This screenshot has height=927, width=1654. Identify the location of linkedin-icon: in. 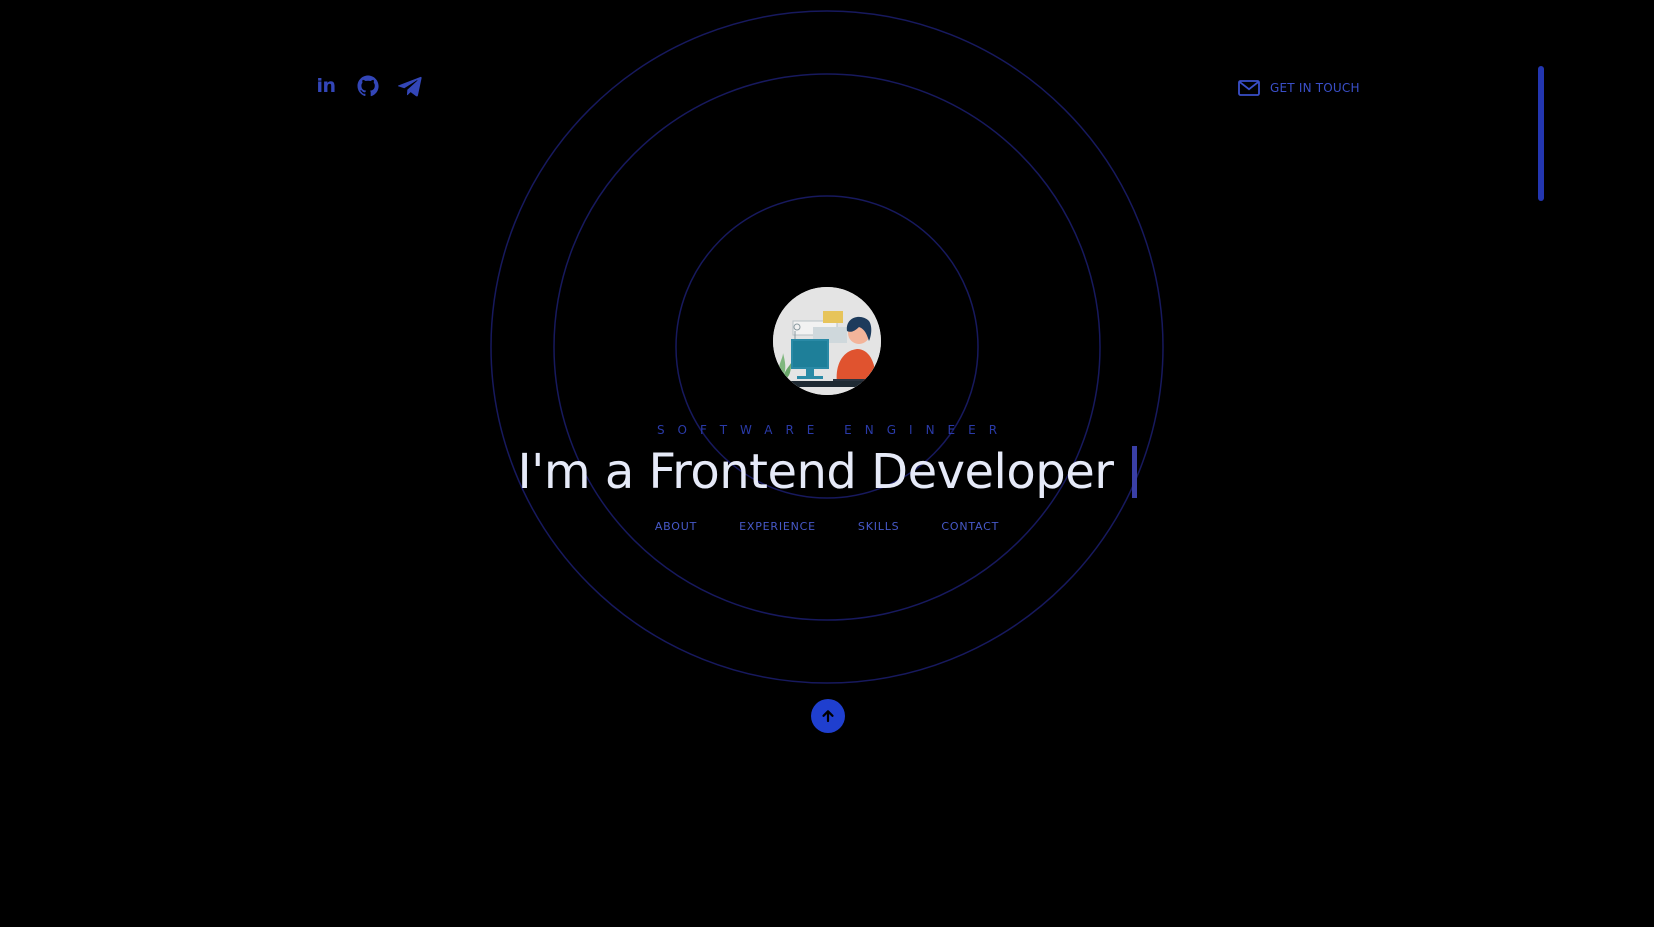
(326, 86).